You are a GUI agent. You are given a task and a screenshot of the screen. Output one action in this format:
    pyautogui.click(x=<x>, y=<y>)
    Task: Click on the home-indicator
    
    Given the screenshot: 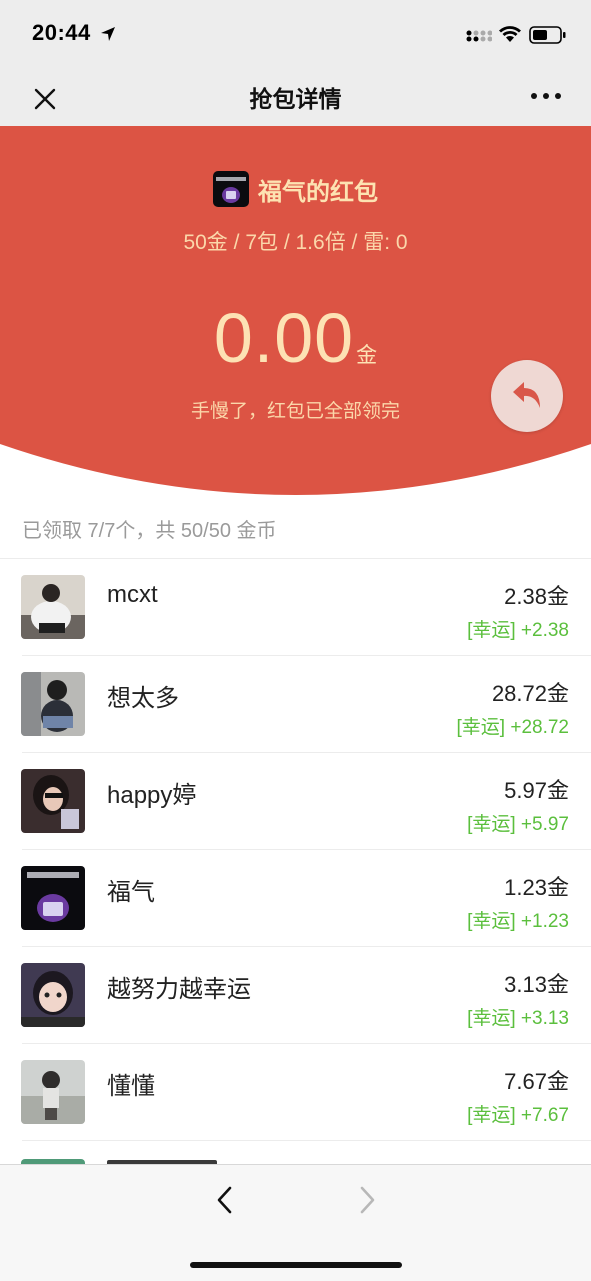 What is the action you would take?
    pyautogui.click(x=296, y=1265)
    